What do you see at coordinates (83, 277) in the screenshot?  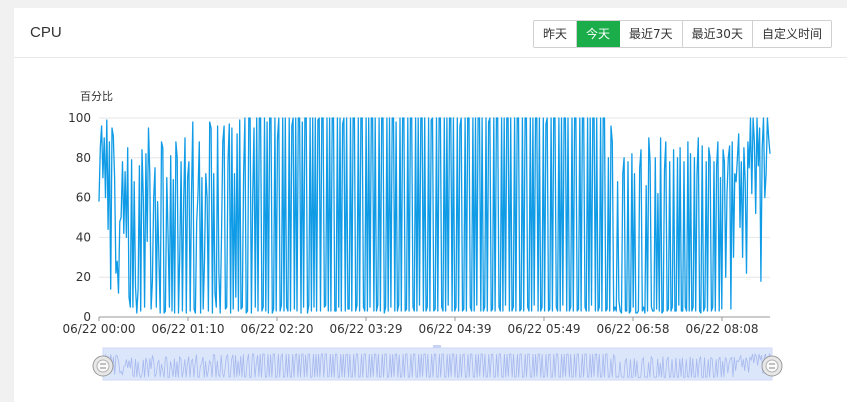 I see `y-tick-label: 20` at bounding box center [83, 277].